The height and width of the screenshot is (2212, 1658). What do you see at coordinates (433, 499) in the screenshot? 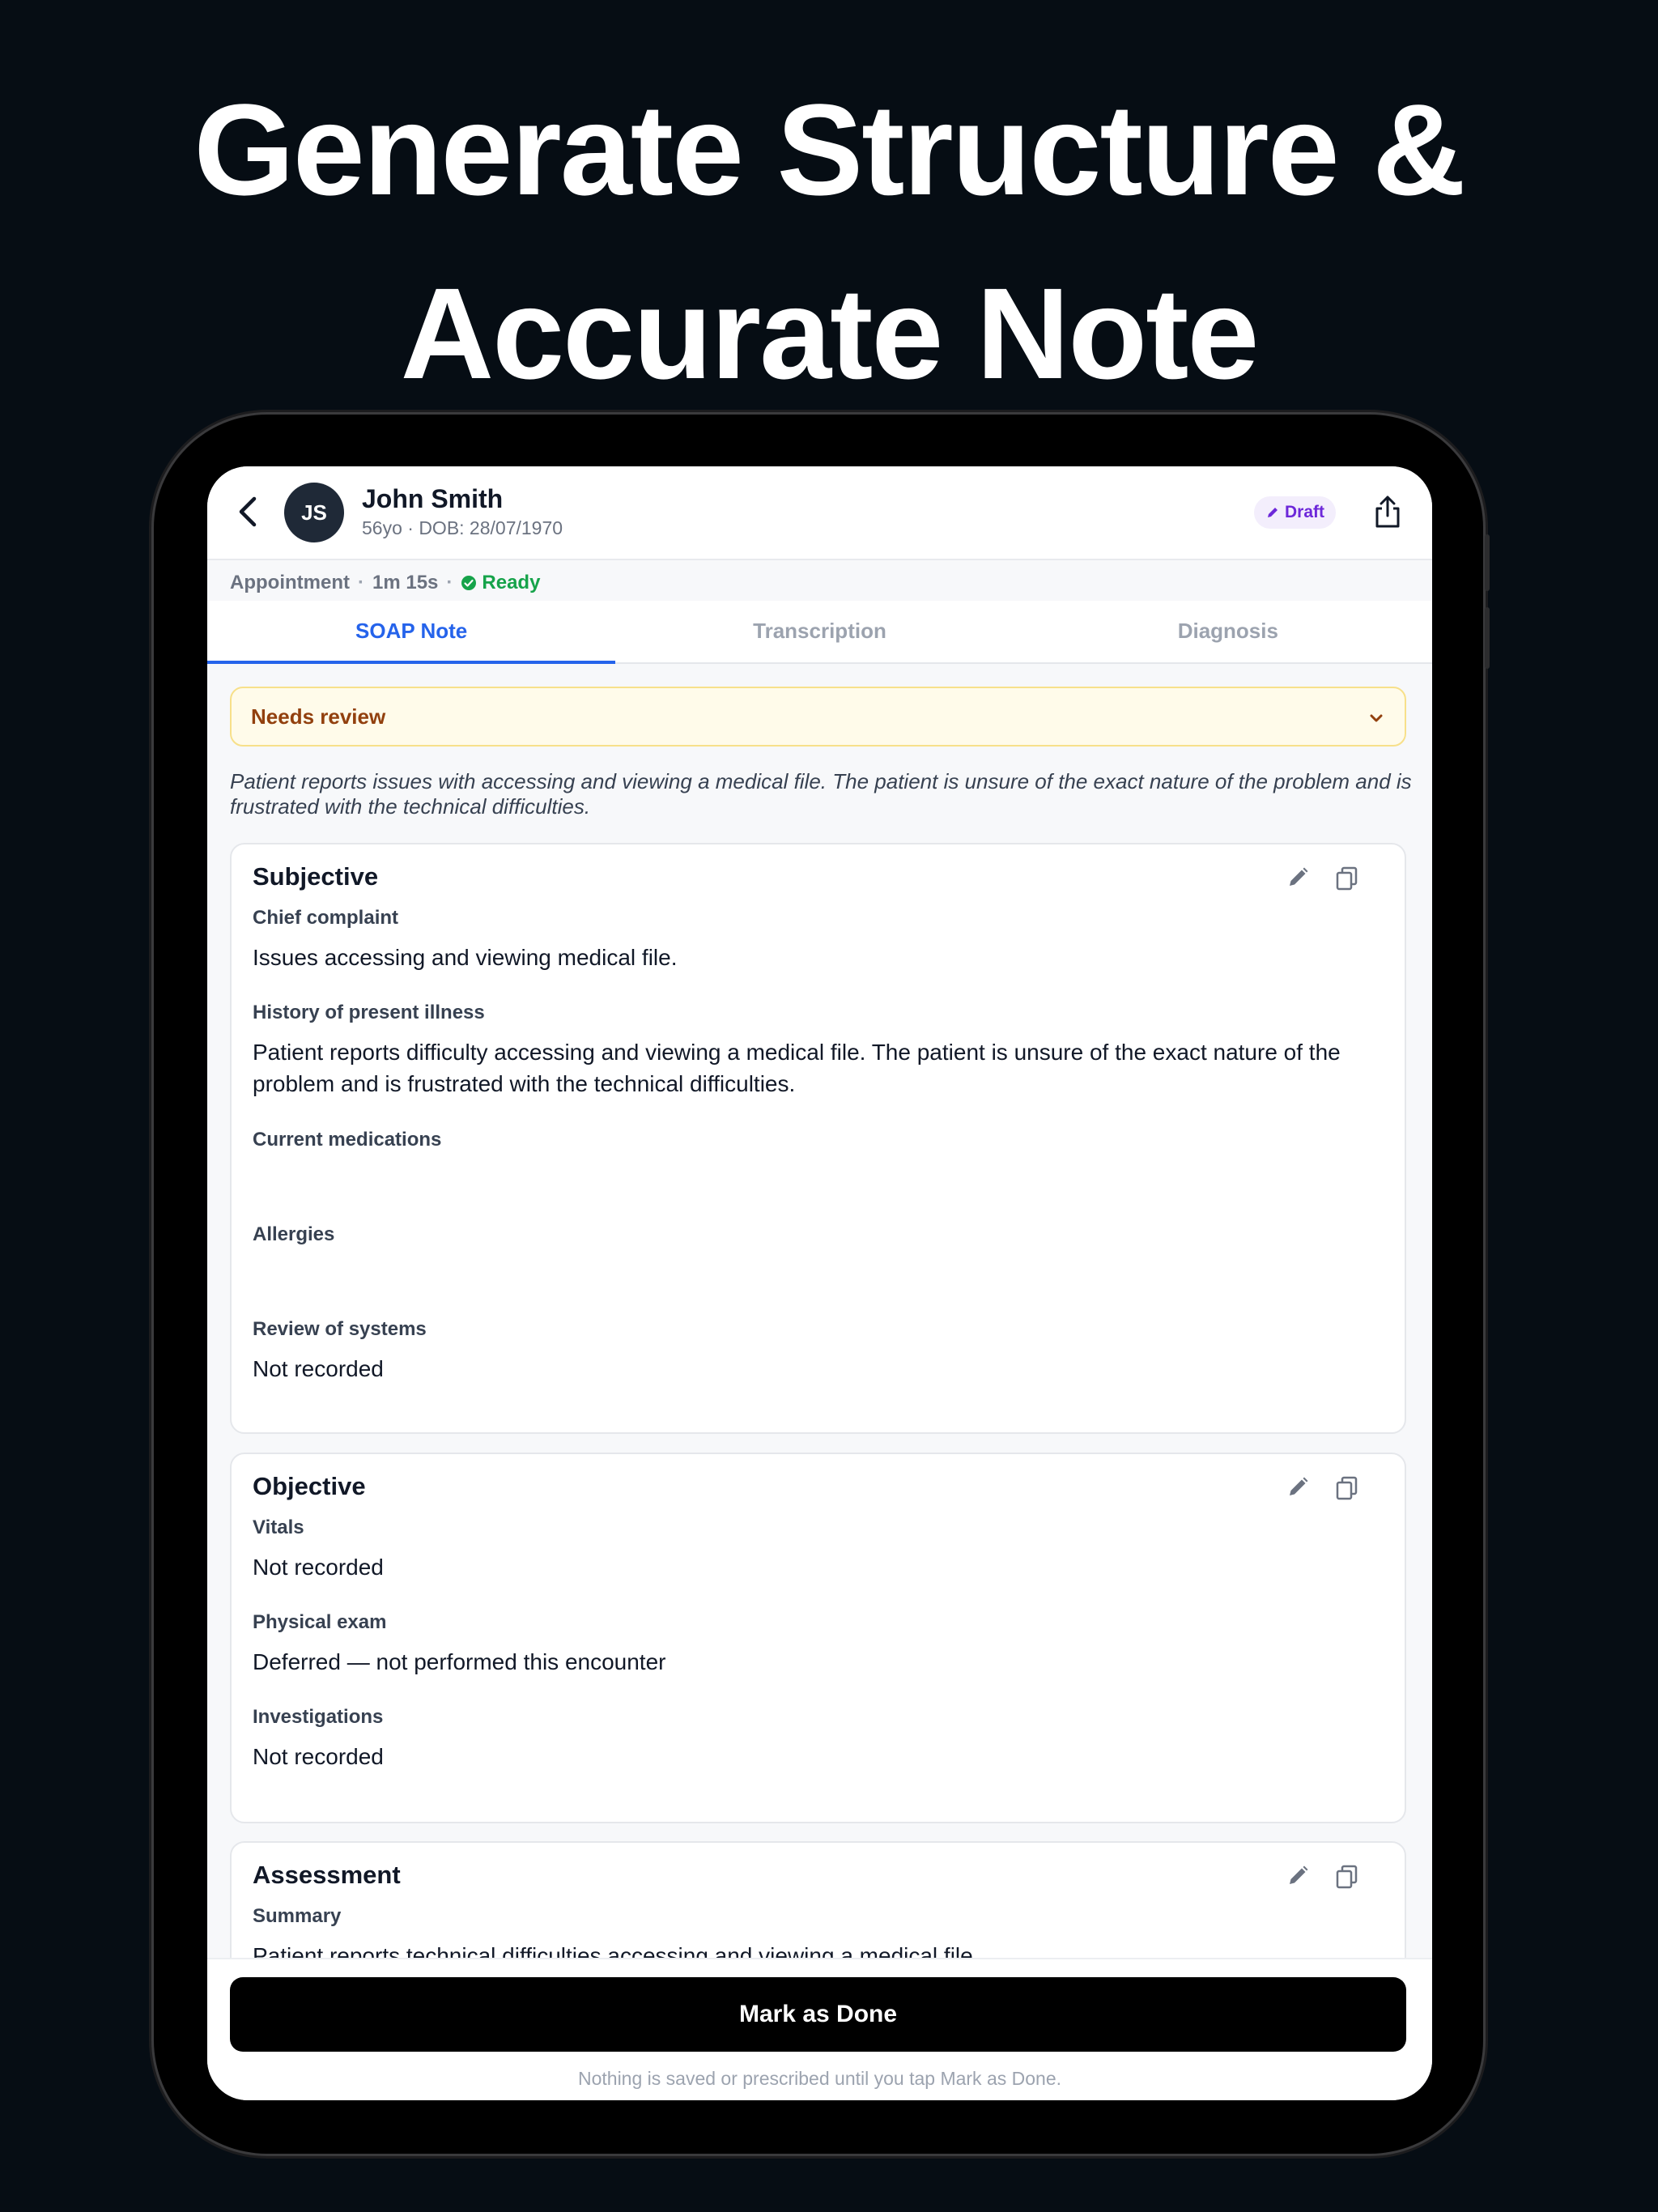
I see `patient-name: John Smith` at bounding box center [433, 499].